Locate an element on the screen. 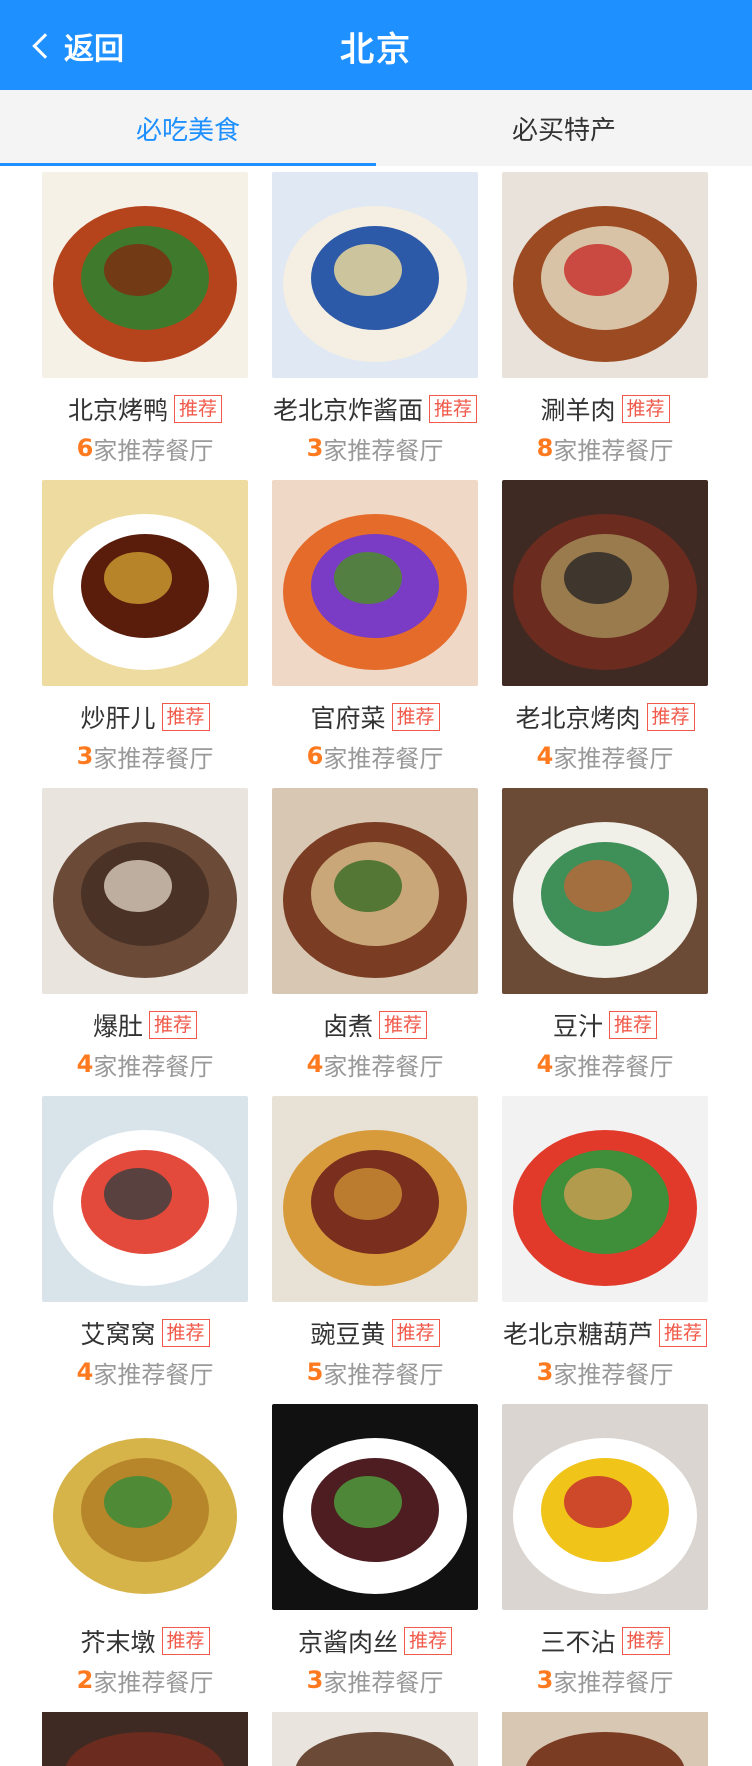 The height and width of the screenshot is (1766, 752). food-card: 芥末墩 推荐 2 家推荐餐厅 is located at coordinates (145, 1558).